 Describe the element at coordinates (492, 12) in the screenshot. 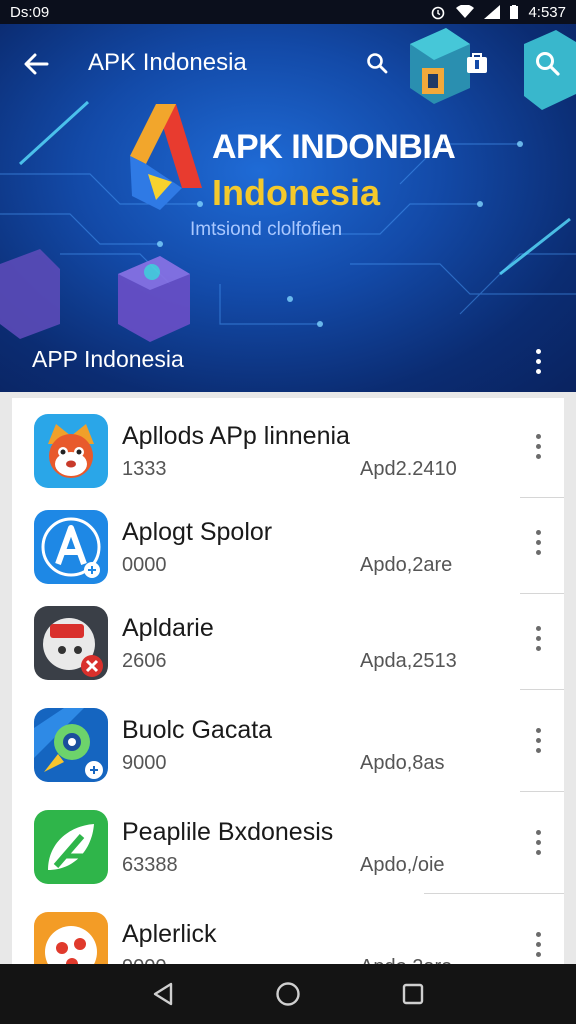

I see `signal-icon` at that location.